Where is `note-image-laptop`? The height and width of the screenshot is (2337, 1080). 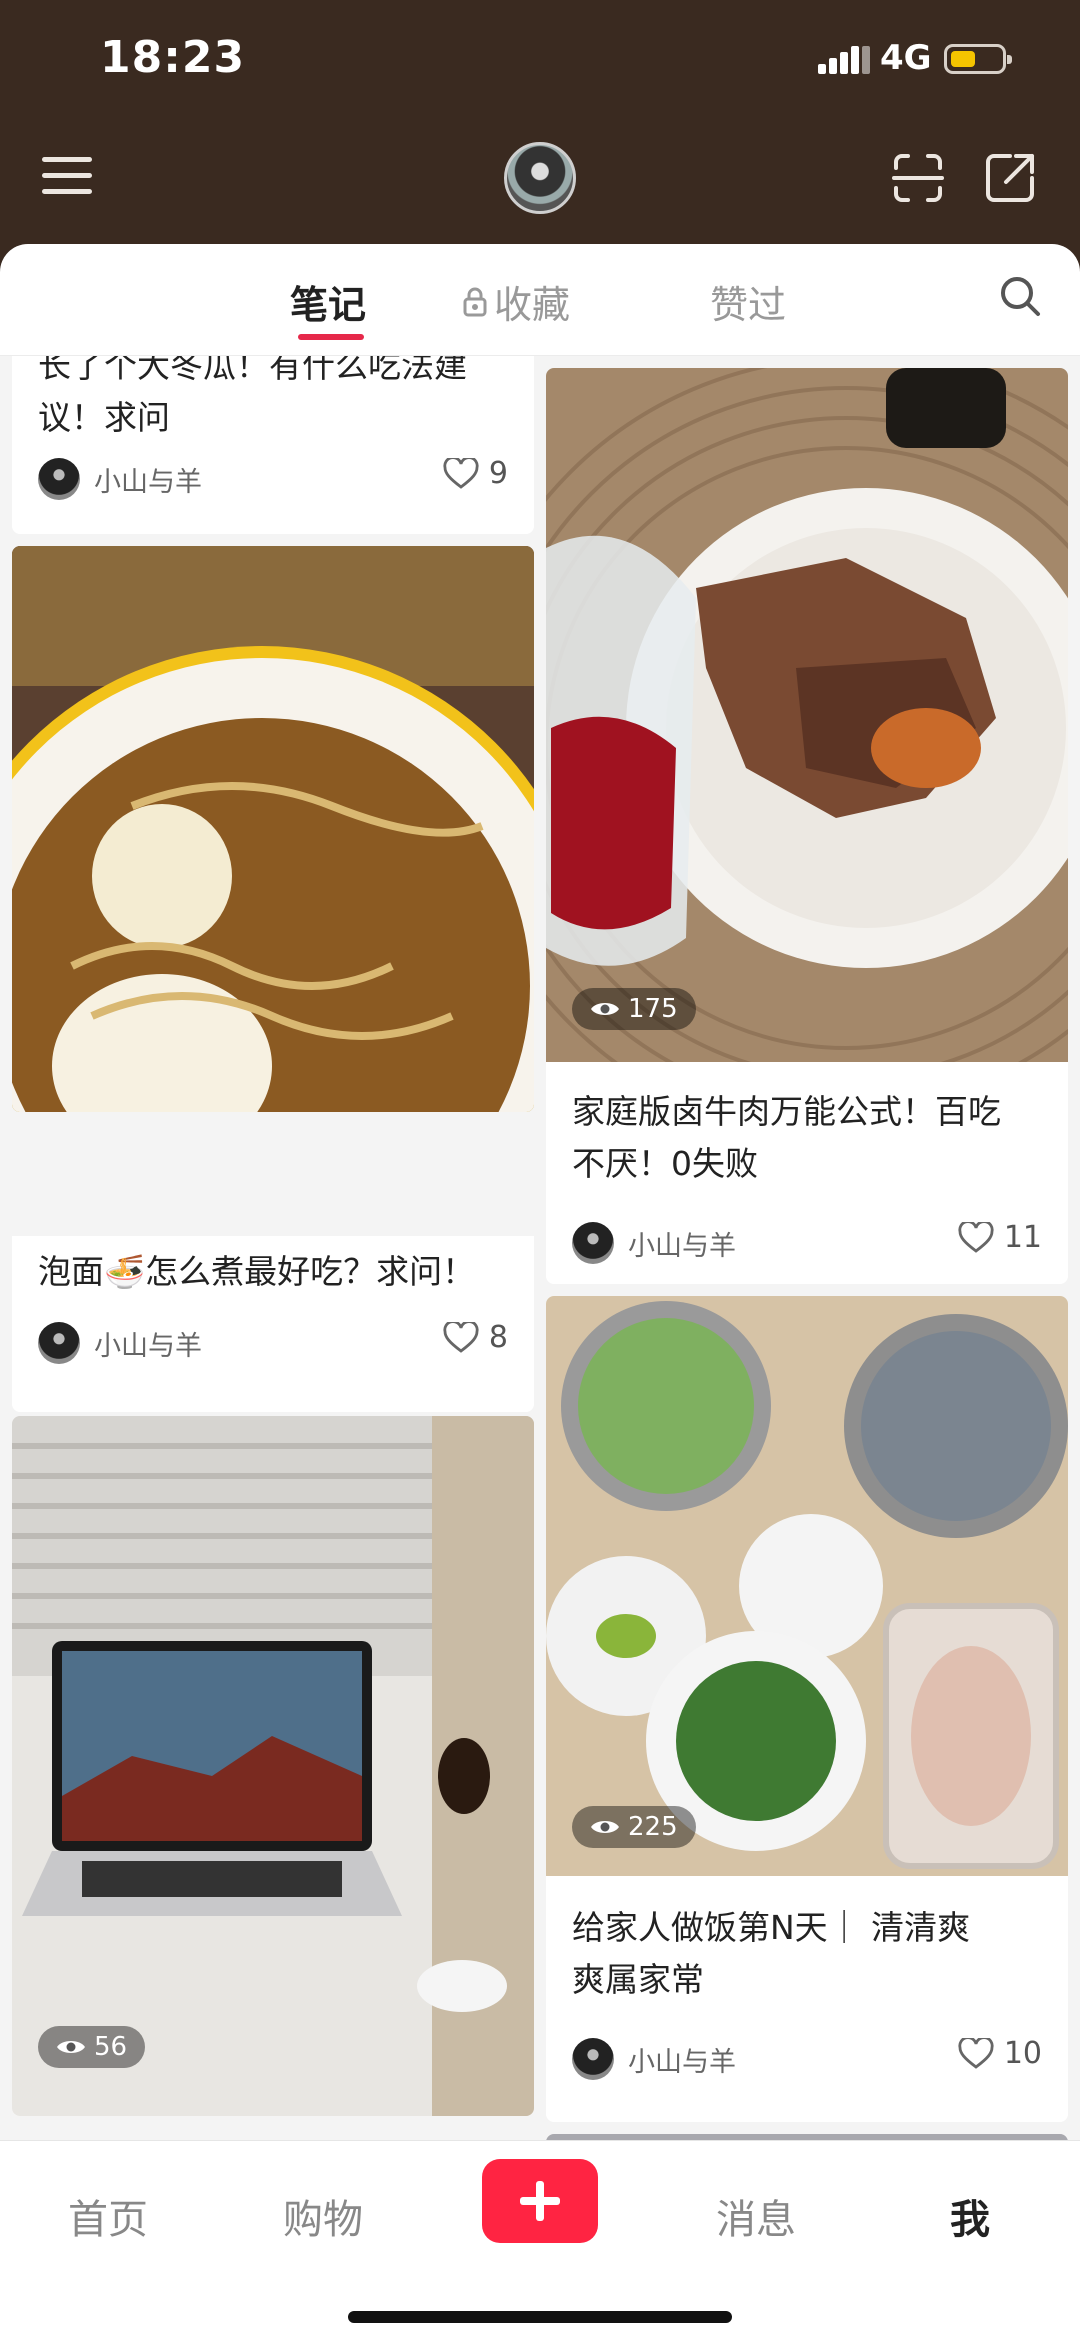
note-image-laptop is located at coordinates (273, 1766).